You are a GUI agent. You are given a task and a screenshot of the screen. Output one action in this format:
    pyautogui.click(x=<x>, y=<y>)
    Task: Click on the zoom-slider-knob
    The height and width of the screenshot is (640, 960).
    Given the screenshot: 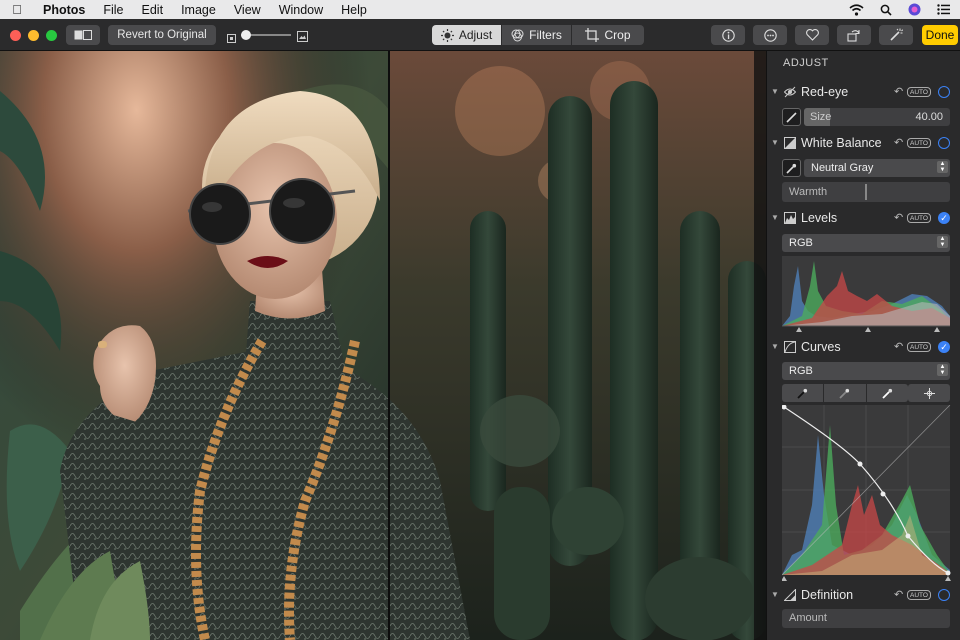 What is the action you would take?
    pyautogui.click(x=246, y=35)
    